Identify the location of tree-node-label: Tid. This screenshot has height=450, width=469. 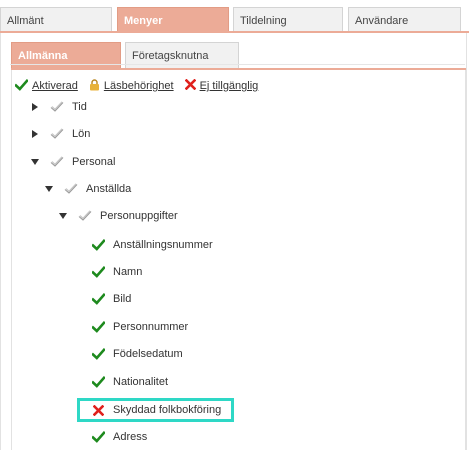
(79, 107).